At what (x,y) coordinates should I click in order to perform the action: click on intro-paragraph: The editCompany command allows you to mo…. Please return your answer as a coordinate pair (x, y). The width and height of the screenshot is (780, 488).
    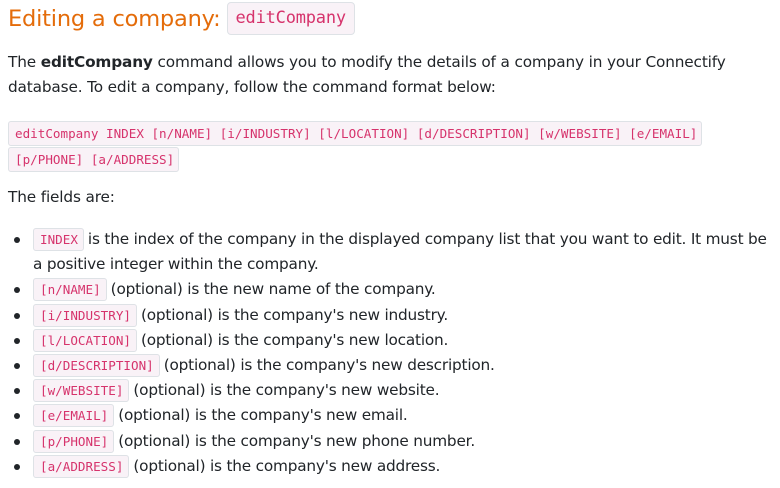
    Looking at the image, I should click on (378, 75).